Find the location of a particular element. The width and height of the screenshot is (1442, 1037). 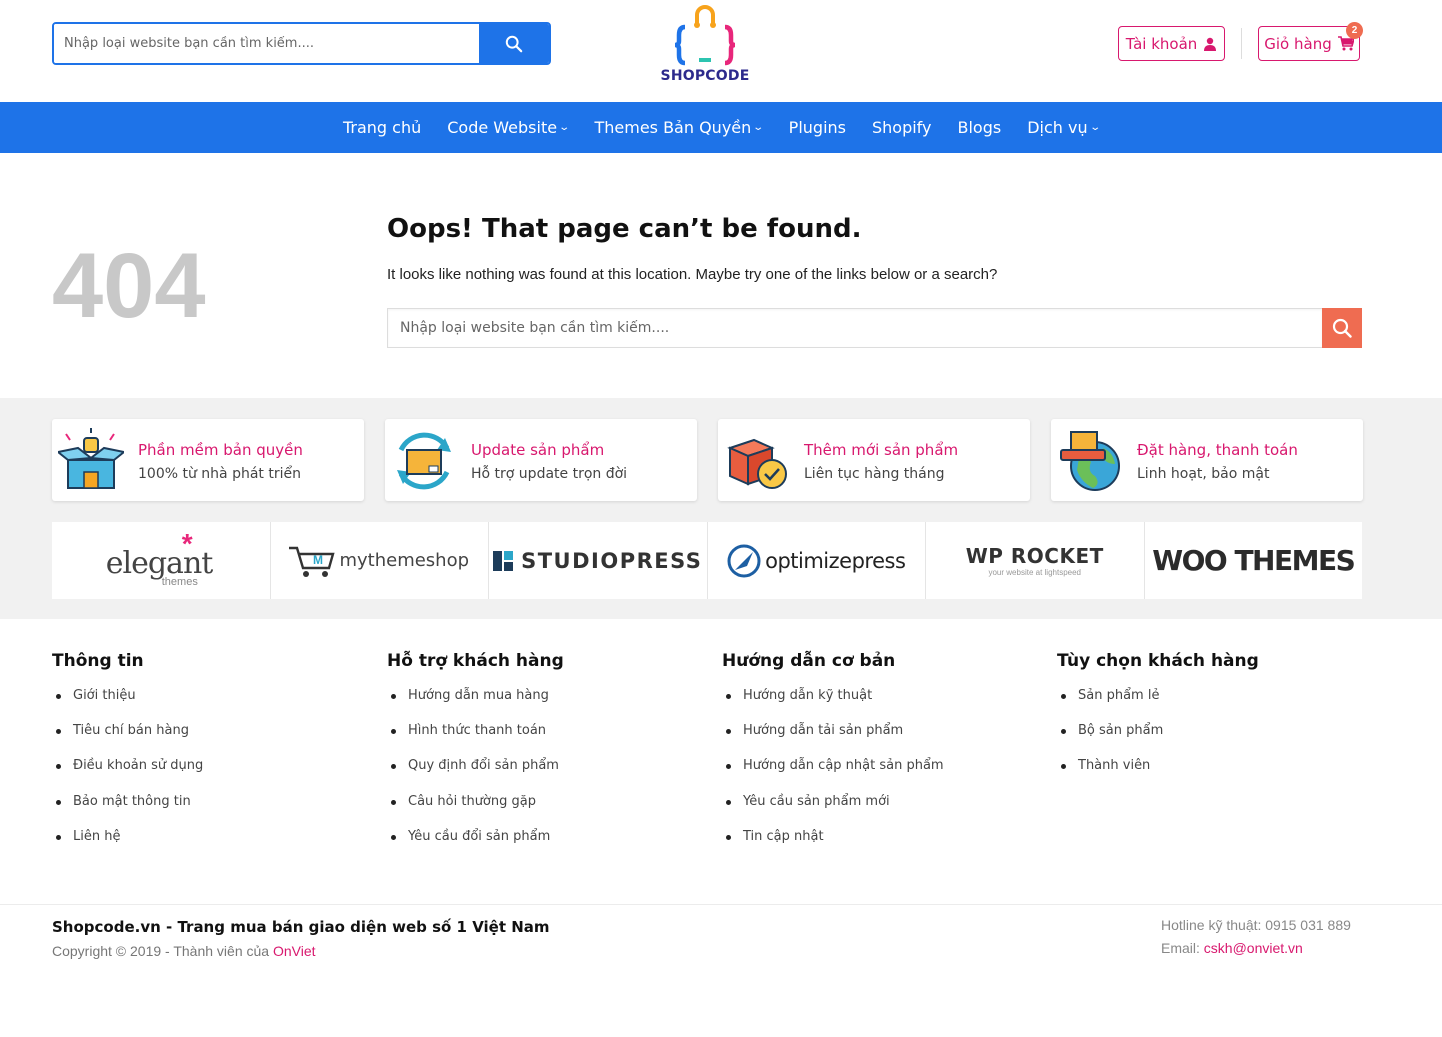

feature-card: Thêm mới sản phẩm Liên tục hàng tháng is located at coordinates (874, 460).